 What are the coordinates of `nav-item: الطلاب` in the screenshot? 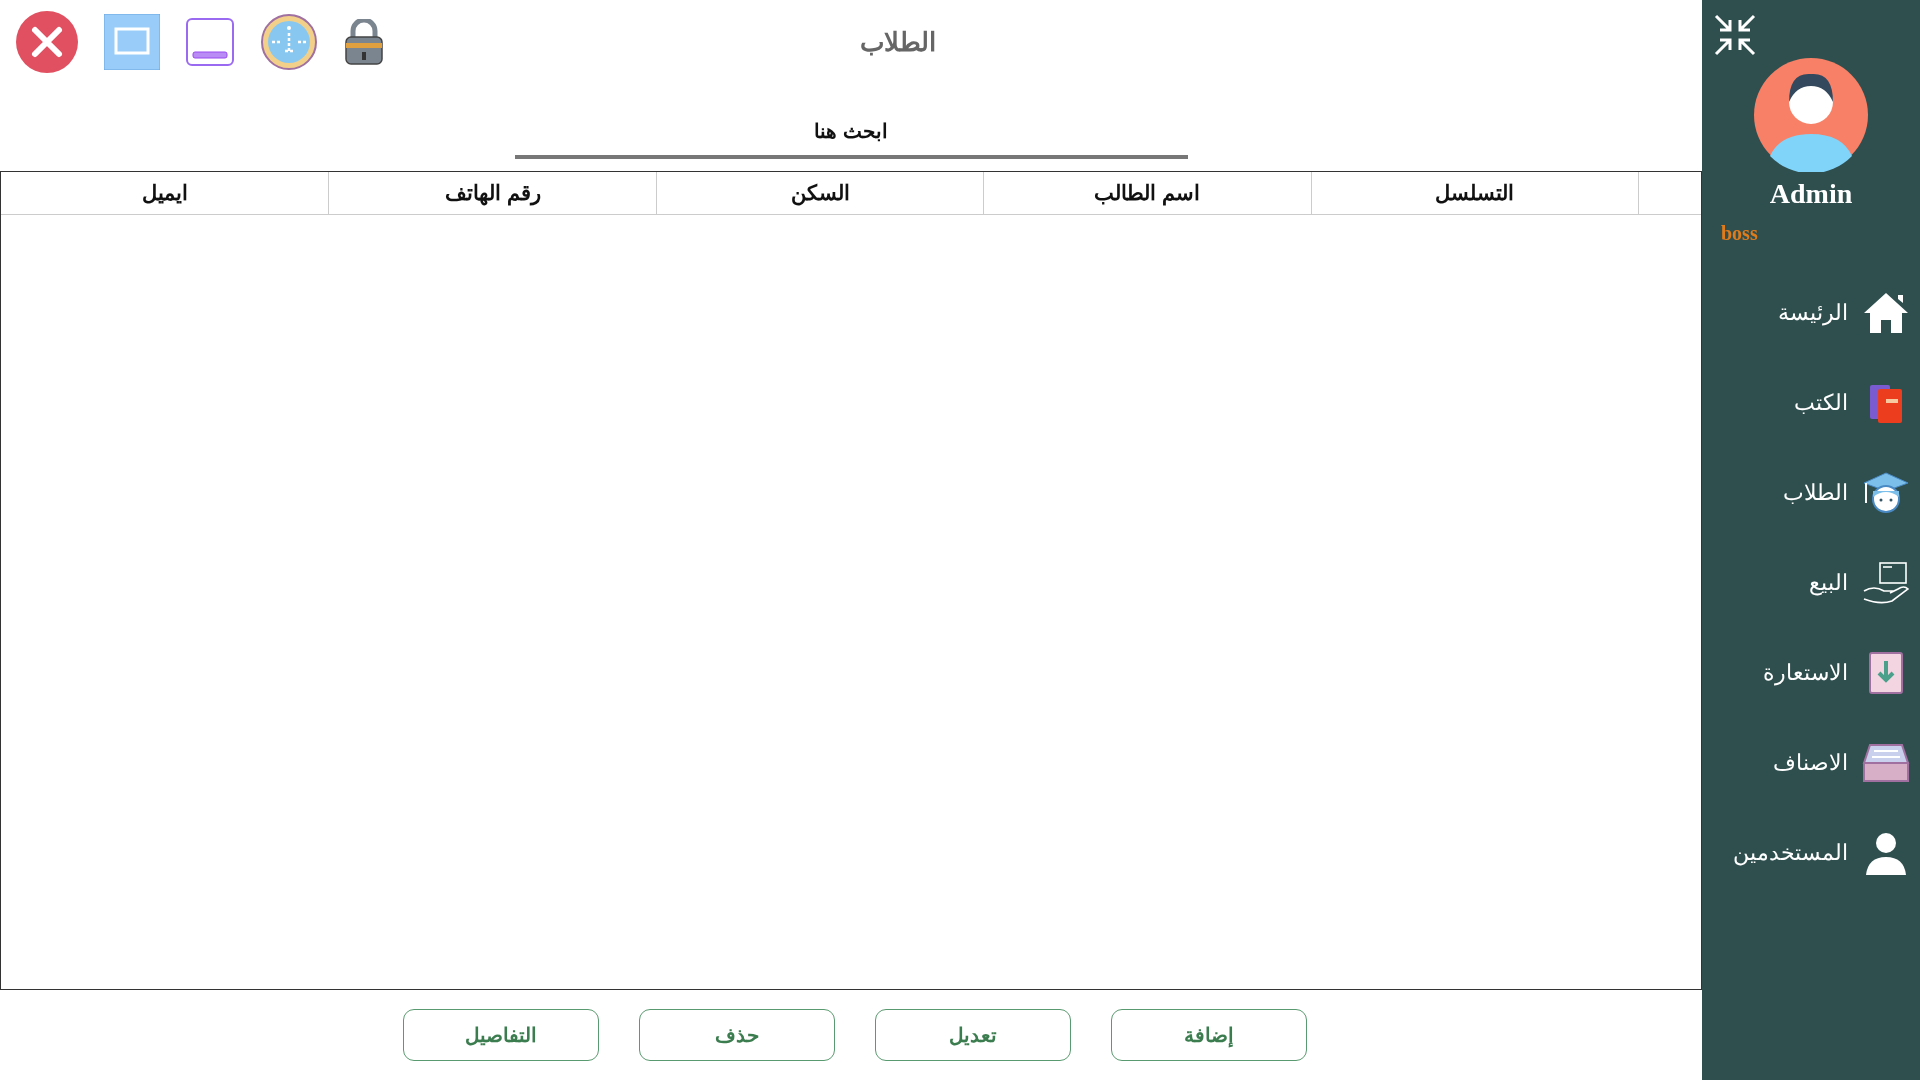 It's located at (1811, 493).